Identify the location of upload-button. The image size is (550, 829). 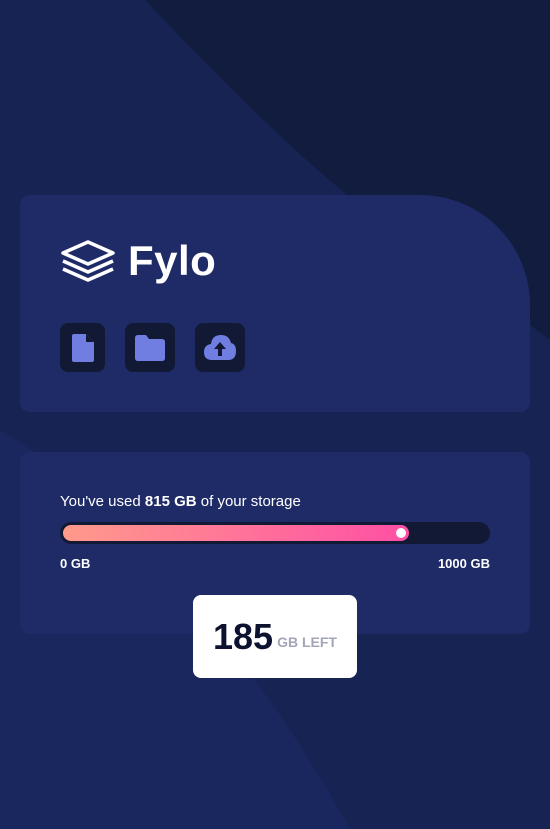
(220, 347).